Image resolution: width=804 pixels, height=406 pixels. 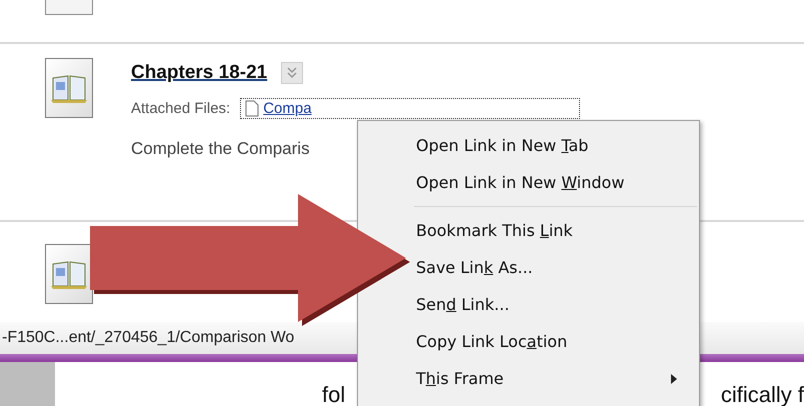 What do you see at coordinates (674, 379) in the screenshot?
I see `submenu-arrow-icon` at bounding box center [674, 379].